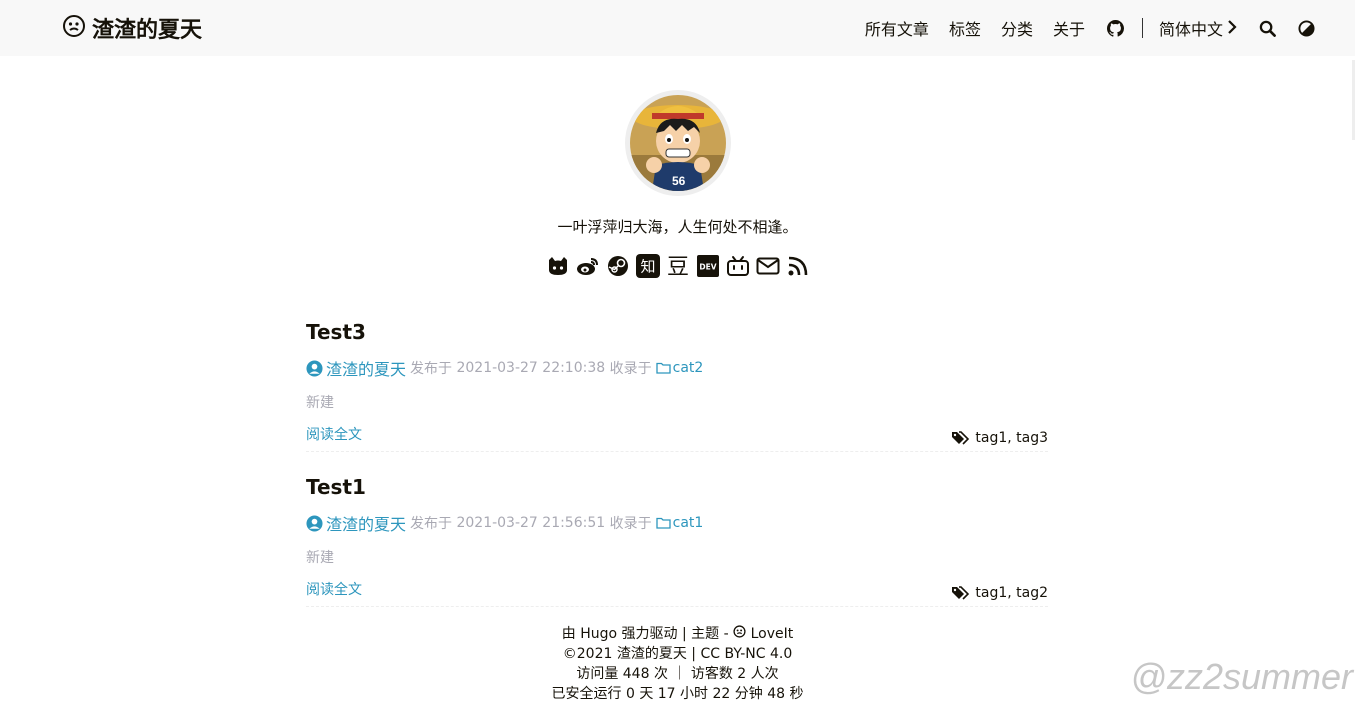  I want to click on chevron-right-icon, so click(1232, 28).